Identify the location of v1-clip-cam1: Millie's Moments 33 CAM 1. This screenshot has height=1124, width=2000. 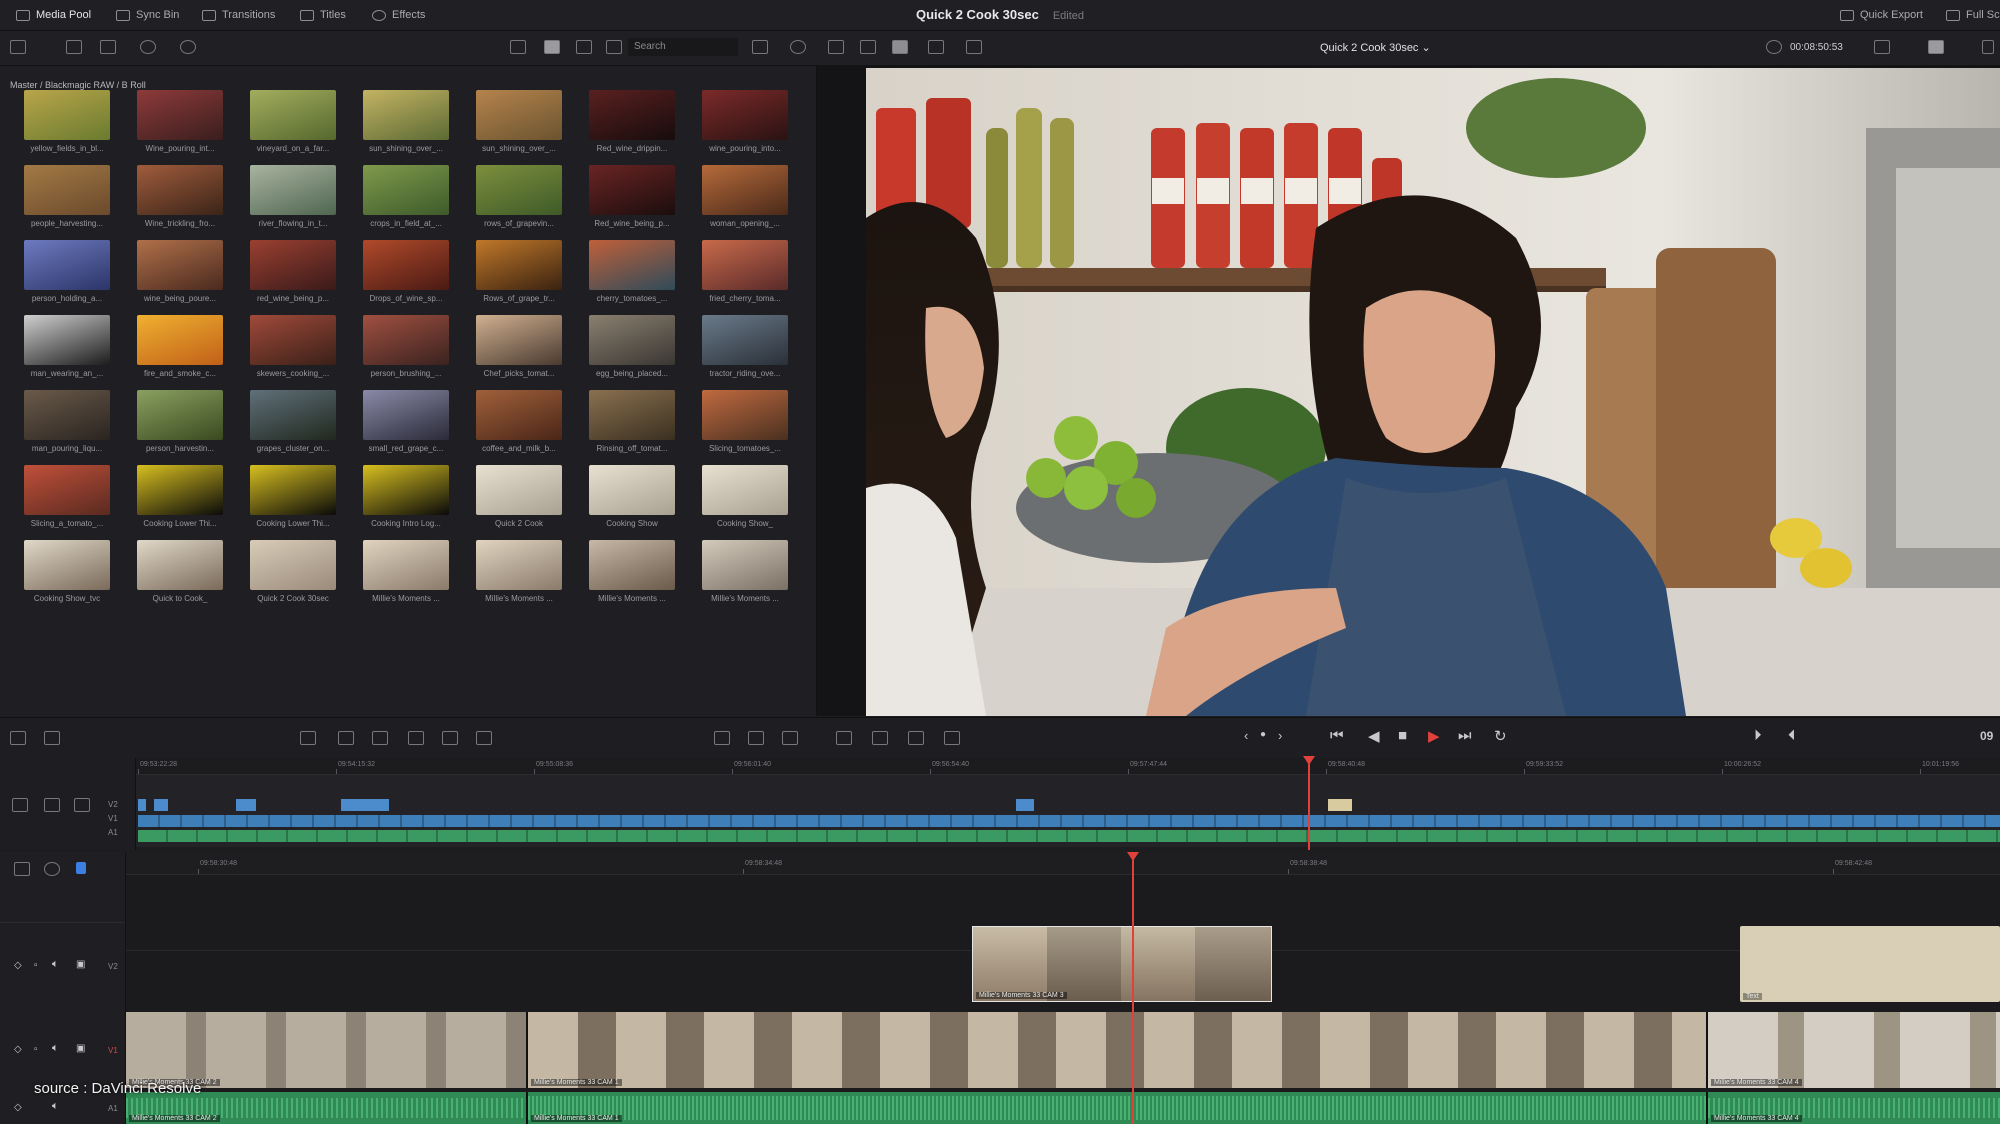
(1118, 1050).